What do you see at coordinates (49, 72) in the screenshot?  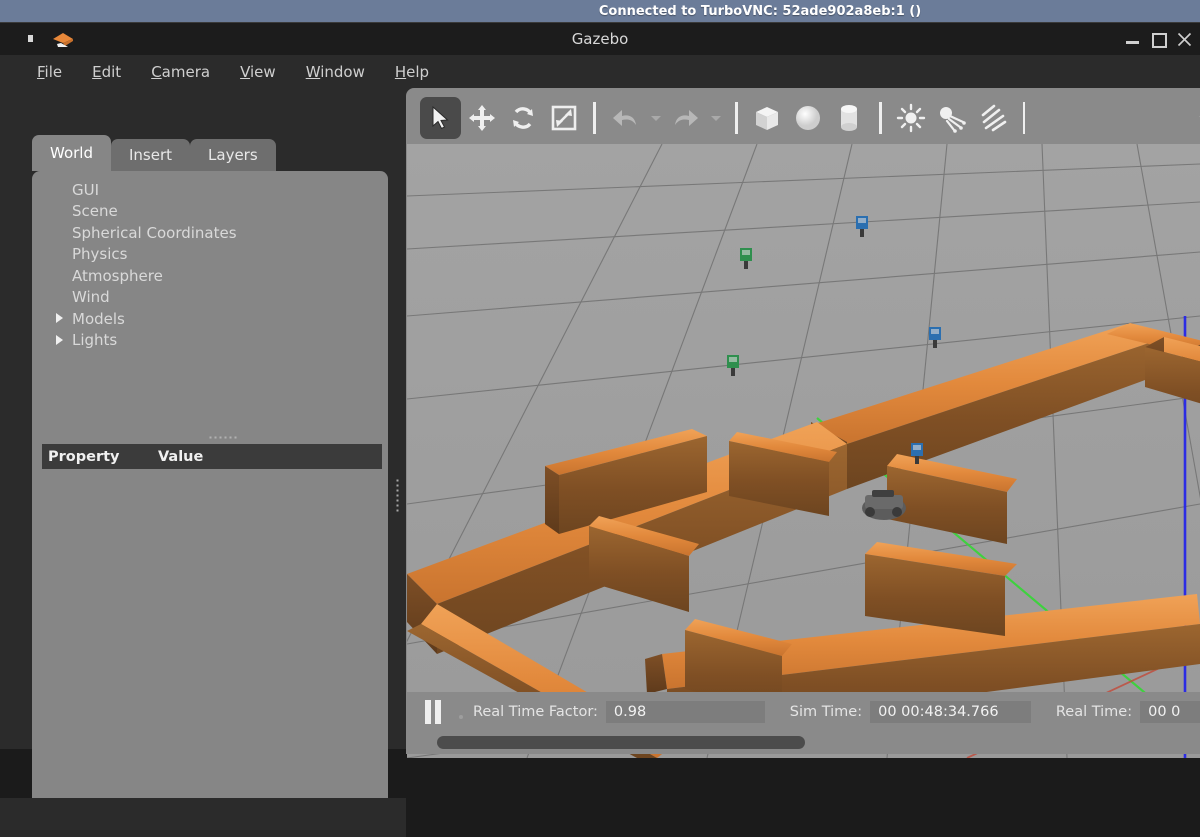 I see `menu-file: File` at bounding box center [49, 72].